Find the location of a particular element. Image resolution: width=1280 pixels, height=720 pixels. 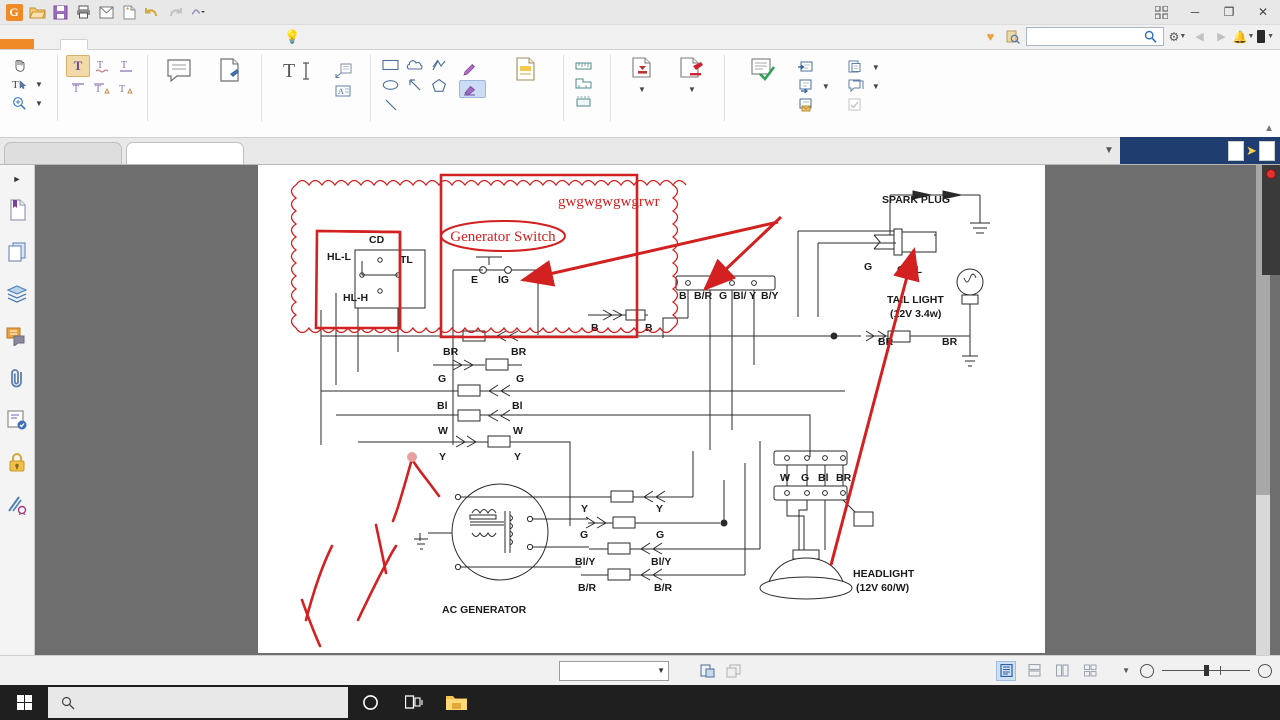

redo-icon is located at coordinates (175, 12).